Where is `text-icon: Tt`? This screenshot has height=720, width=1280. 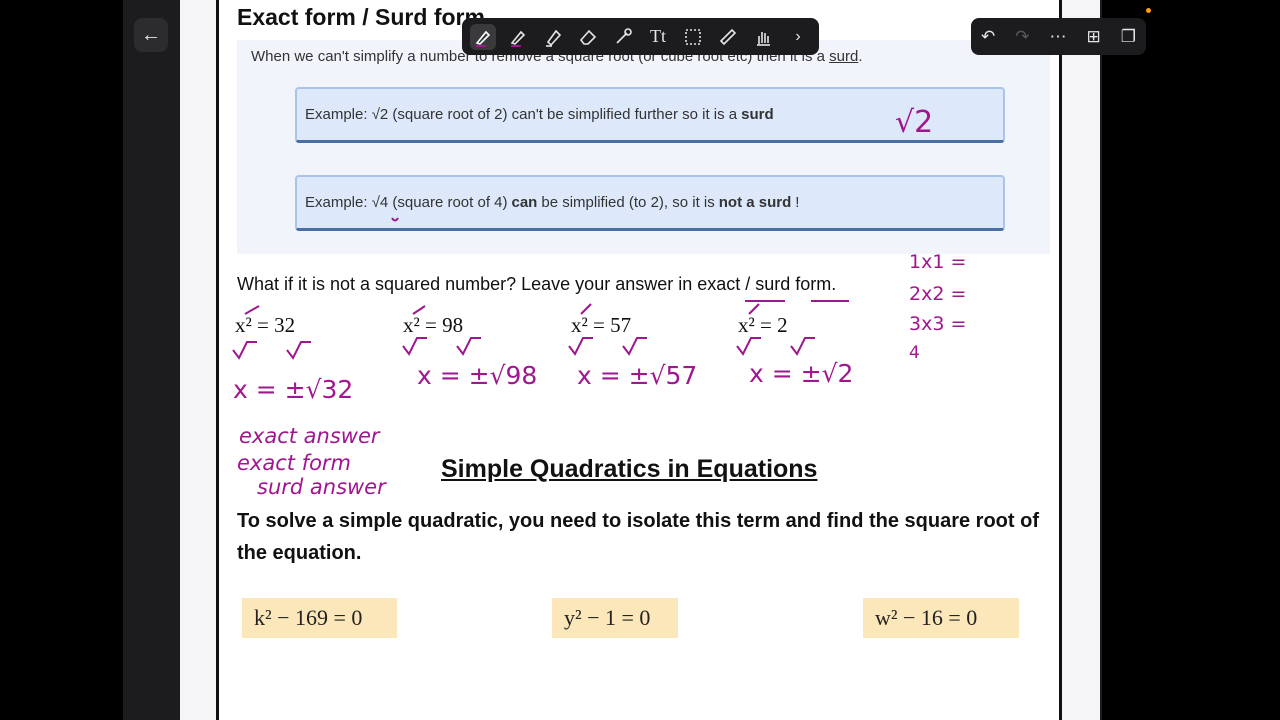 text-icon: Tt is located at coordinates (658, 37).